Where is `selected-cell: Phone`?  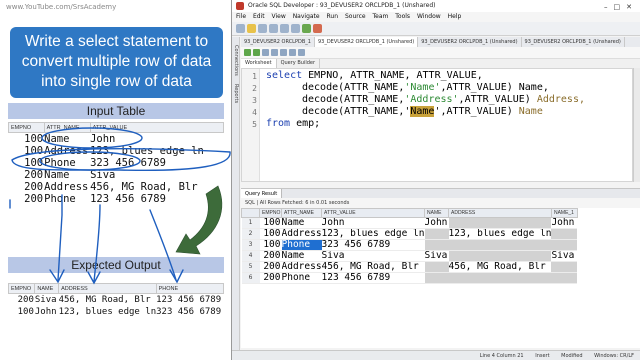
selected-cell: Phone is located at coordinates (301, 245).